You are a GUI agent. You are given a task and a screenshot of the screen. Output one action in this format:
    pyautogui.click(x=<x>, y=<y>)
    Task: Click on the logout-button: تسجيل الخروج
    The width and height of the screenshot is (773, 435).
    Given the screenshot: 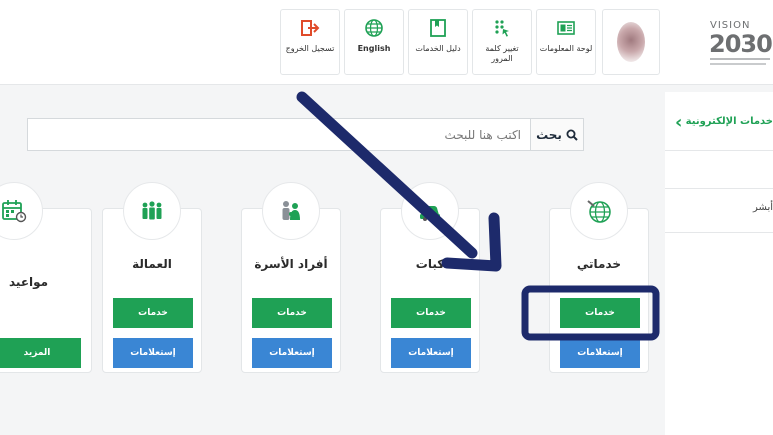 What is the action you would take?
    pyautogui.click(x=310, y=42)
    